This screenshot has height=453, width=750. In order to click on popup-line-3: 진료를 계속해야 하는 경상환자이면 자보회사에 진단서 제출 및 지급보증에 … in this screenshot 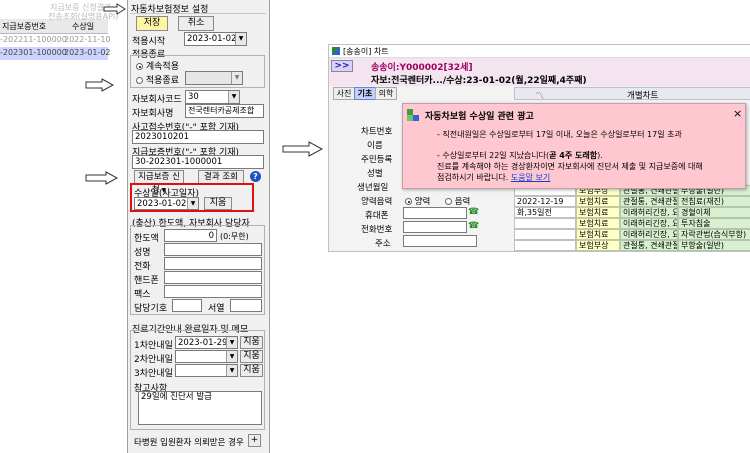, I will do `click(570, 166)`.